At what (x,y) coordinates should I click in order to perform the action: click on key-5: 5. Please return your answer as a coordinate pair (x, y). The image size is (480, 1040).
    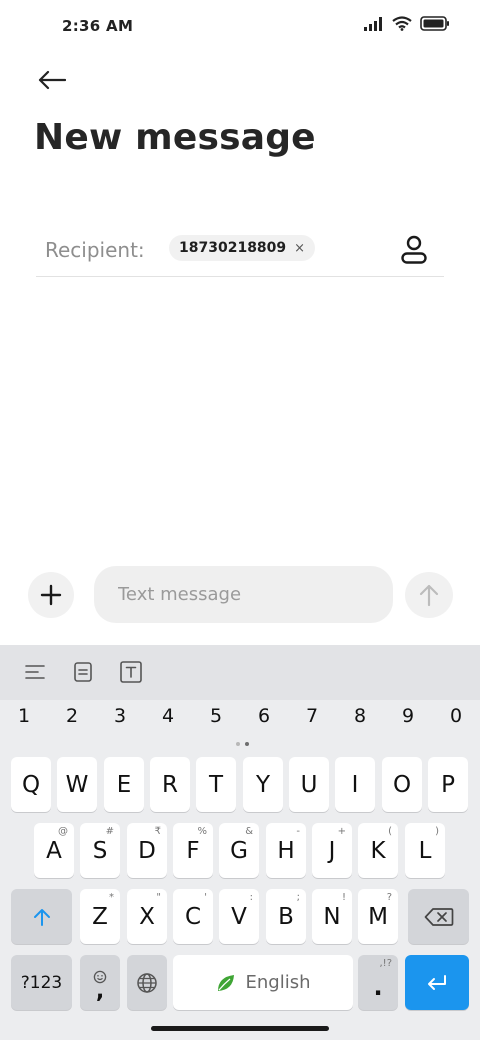
    Looking at the image, I should click on (216, 716).